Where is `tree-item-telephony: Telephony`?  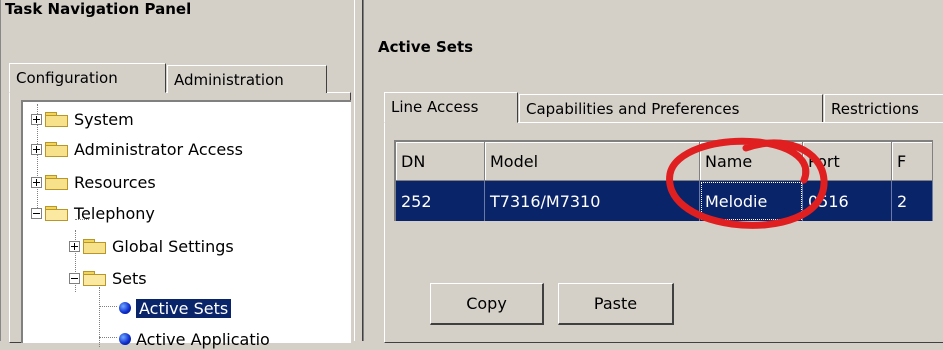 tree-item-telephony: Telephony is located at coordinates (93, 213).